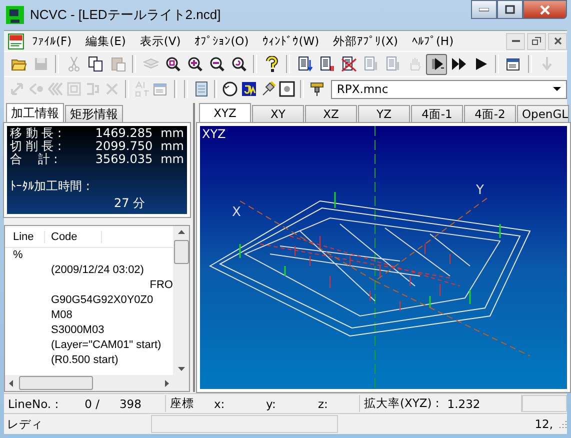 The image size is (571, 438). I want to click on tab: 4面-2, so click(490, 113).